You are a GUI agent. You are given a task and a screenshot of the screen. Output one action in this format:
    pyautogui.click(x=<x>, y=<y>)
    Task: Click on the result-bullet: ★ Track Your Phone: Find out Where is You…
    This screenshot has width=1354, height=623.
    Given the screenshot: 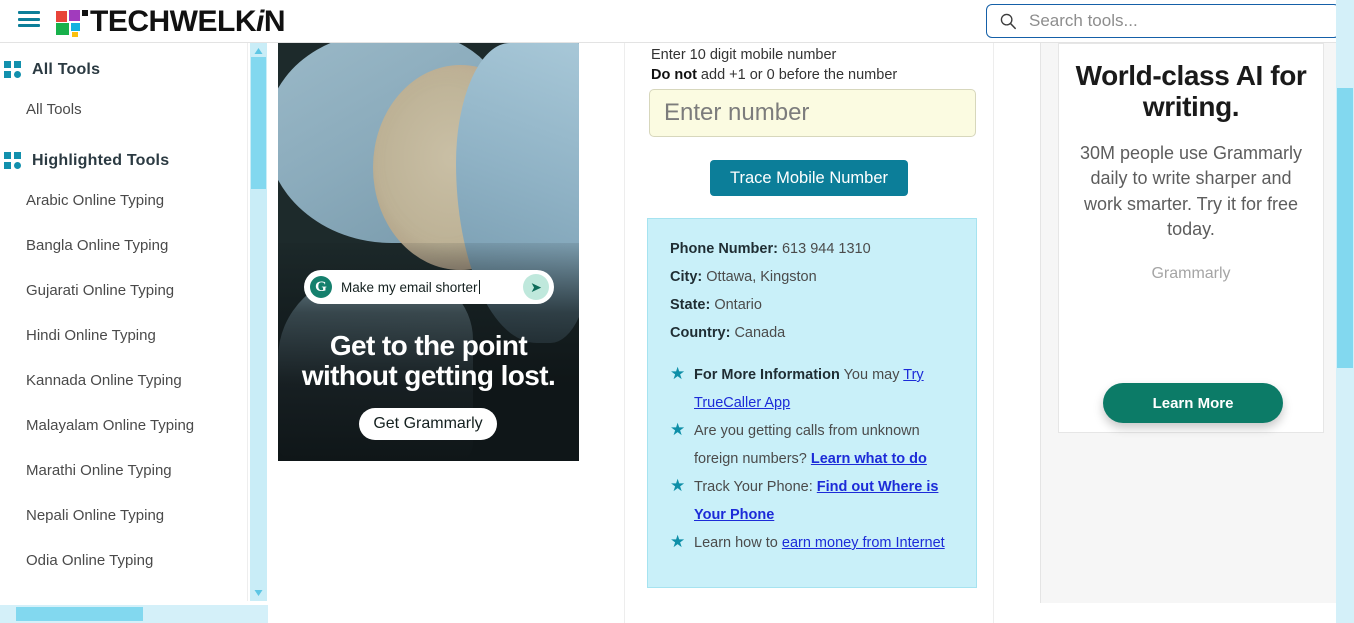 What is the action you would take?
    pyautogui.click(x=817, y=501)
    